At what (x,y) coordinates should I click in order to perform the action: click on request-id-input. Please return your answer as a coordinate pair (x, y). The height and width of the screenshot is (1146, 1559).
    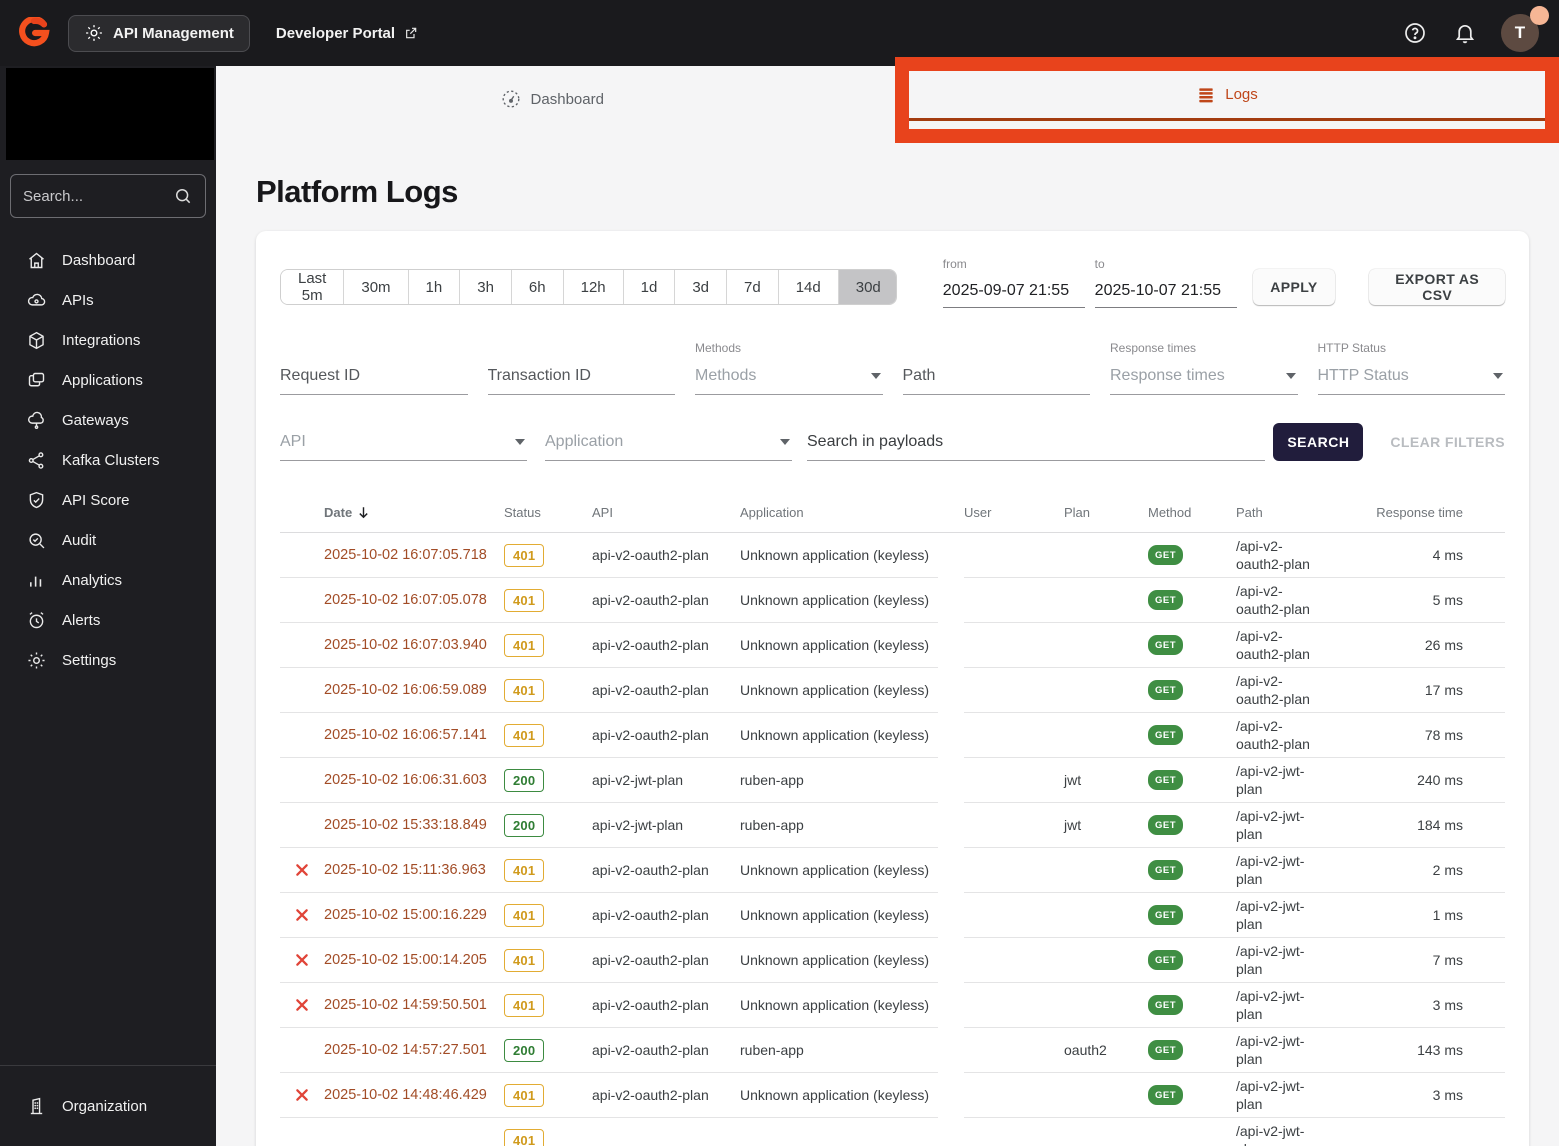
    Looking at the image, I should click on (373, 376).